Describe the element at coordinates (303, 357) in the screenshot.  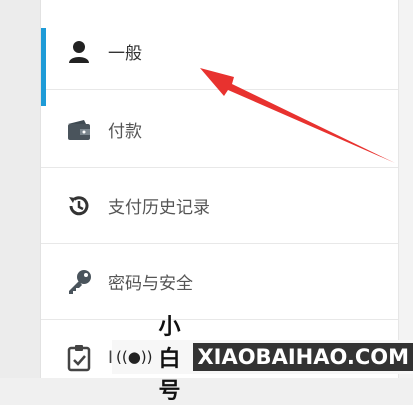
I see `watermark-text-en: XIAOBAIHAO.COM` at that location.